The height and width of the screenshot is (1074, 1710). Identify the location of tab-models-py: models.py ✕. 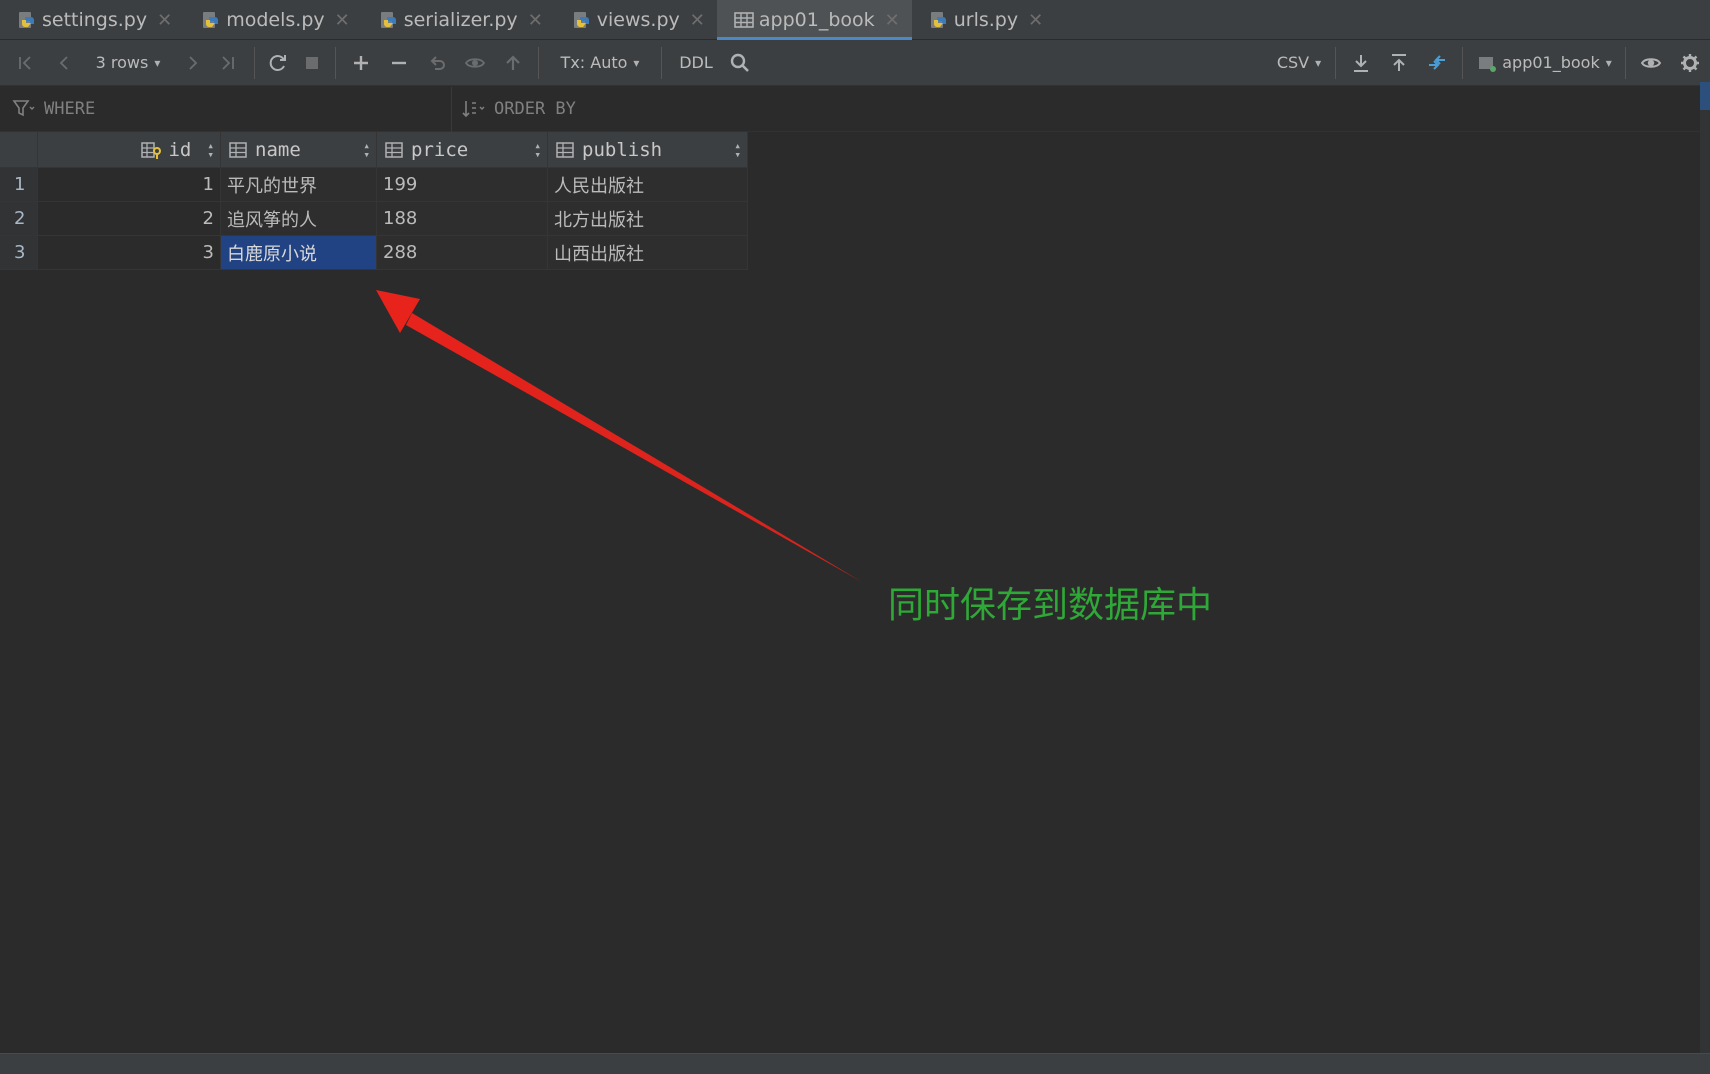
(273, 20).